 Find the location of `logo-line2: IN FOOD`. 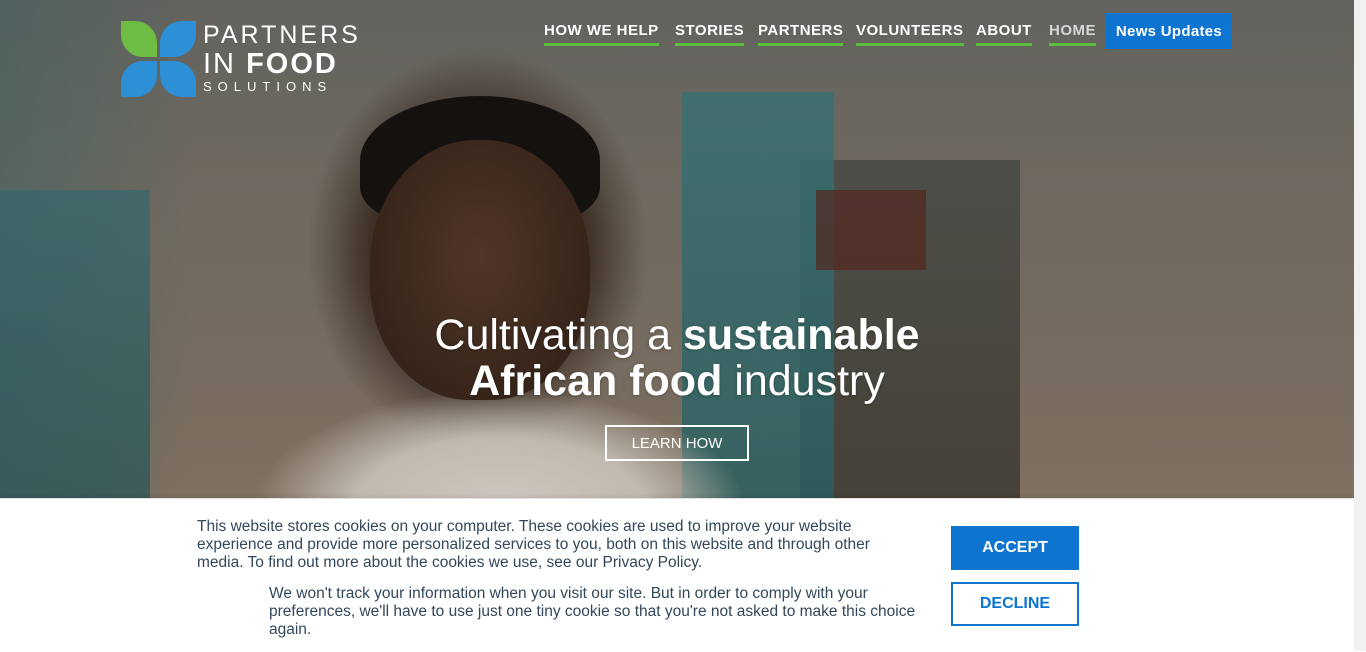

logo-line2: IN FOOD is located at coordinates (282, 64).